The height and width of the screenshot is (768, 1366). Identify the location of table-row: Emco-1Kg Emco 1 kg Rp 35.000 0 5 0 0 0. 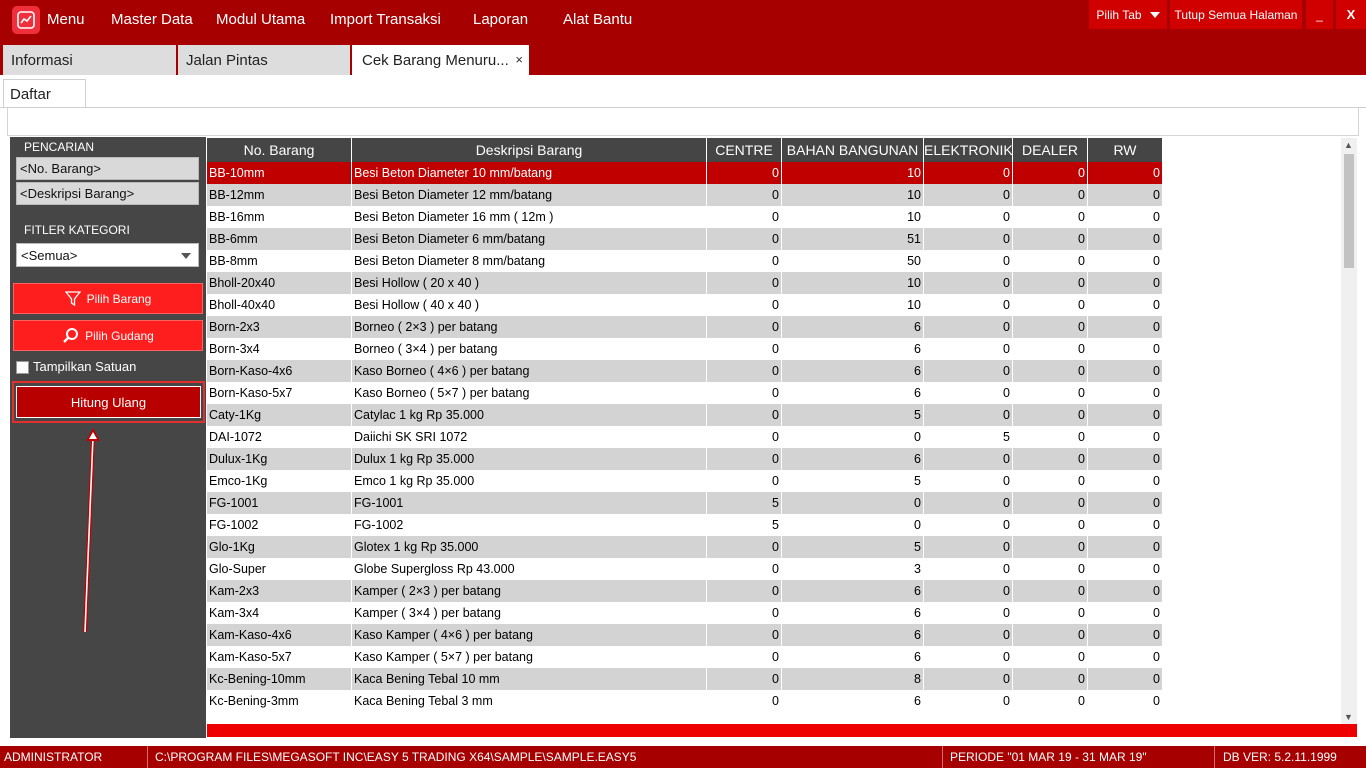
(685, 481).